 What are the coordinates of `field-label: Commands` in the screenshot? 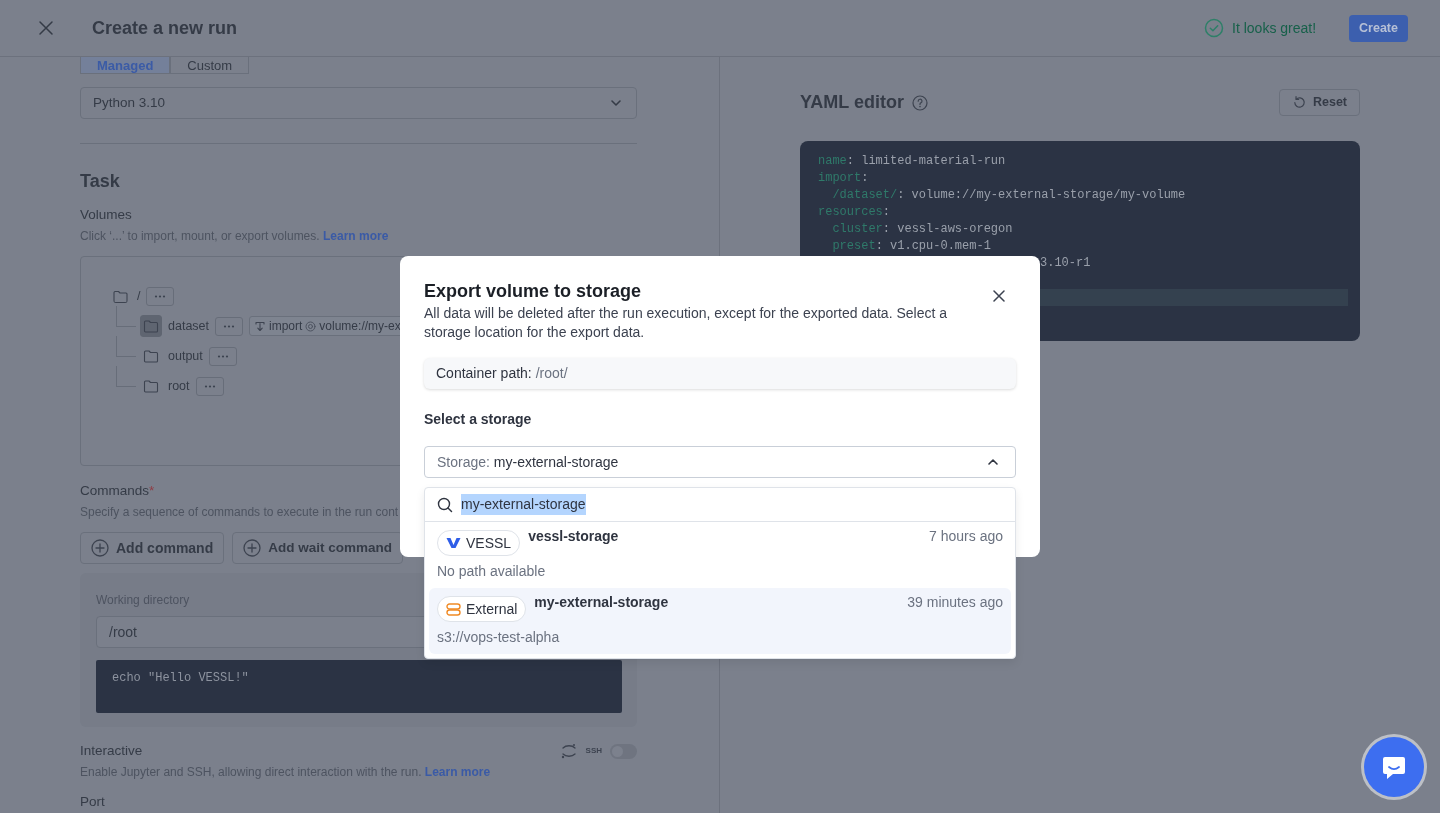 It's located at (115, 491).